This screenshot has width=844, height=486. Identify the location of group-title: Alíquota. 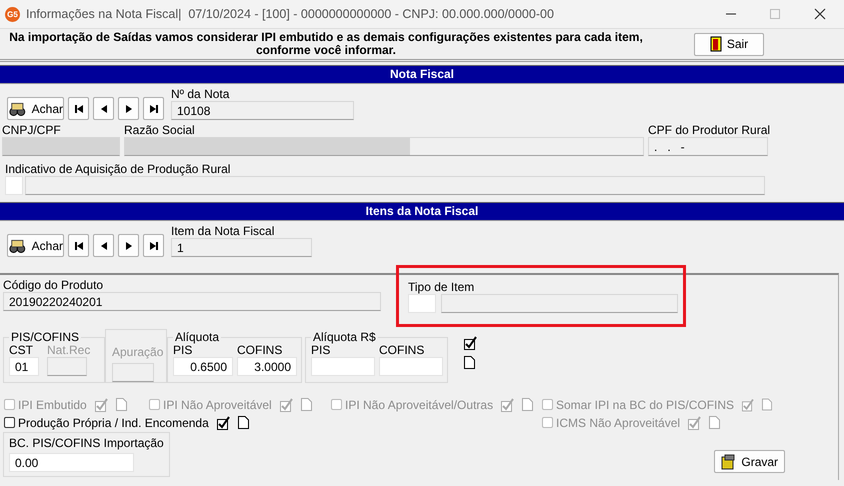
(197, 337).